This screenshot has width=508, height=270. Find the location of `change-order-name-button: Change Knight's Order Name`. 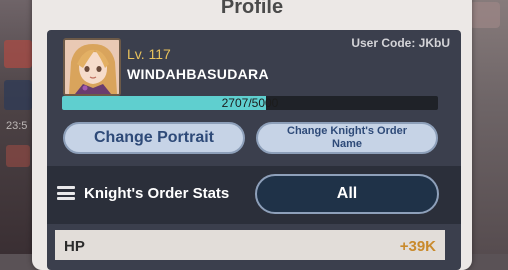

change-order-name-button: Change Knight's Order Name is located at coordinates (347, 138).